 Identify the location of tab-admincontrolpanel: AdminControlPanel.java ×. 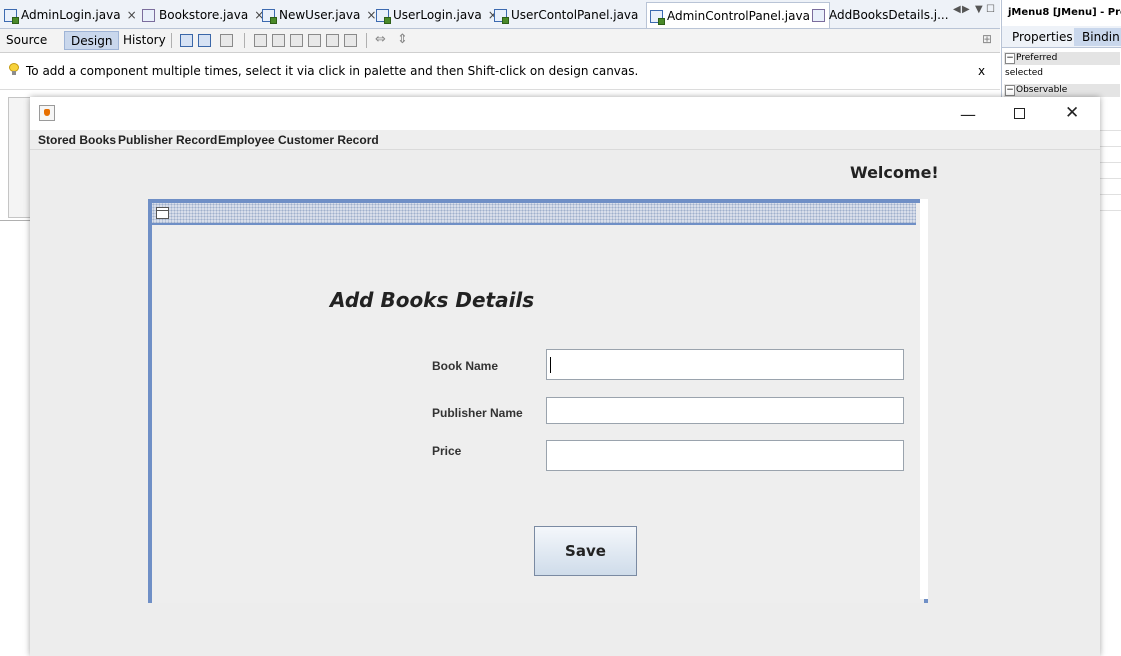
(738, 15).